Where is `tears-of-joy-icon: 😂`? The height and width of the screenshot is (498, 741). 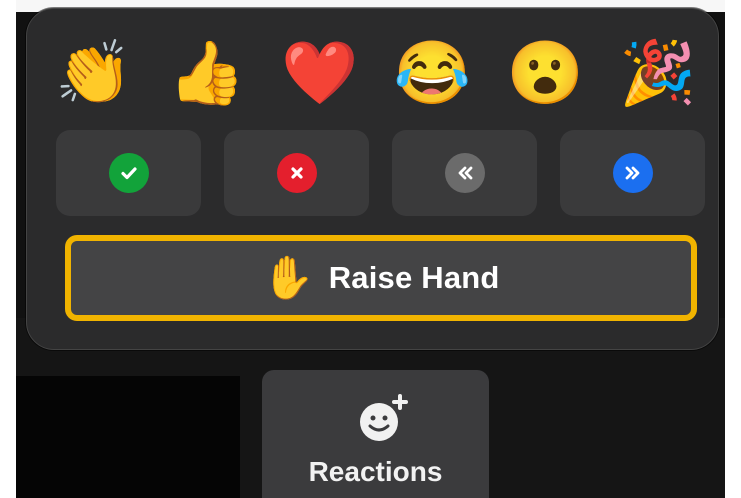 tears-of-joy-icon: 😂 is located at coordinates (432, 74).